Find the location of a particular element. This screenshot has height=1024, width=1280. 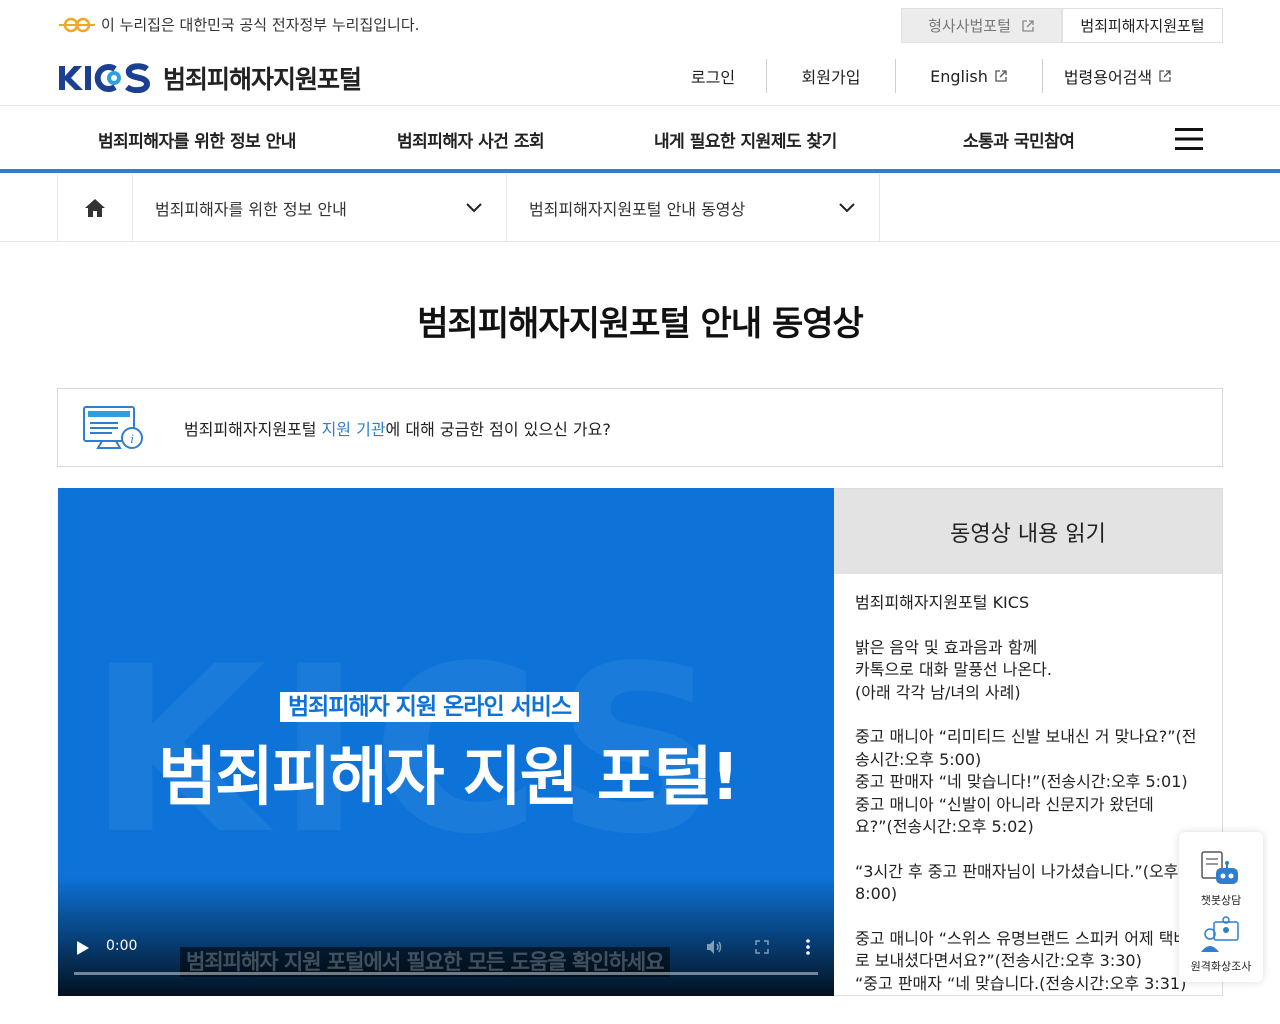

breadcrumb-depth2-label: 범죄피해자지원포털 안내 동영상 is located at coordinates (637, 209).